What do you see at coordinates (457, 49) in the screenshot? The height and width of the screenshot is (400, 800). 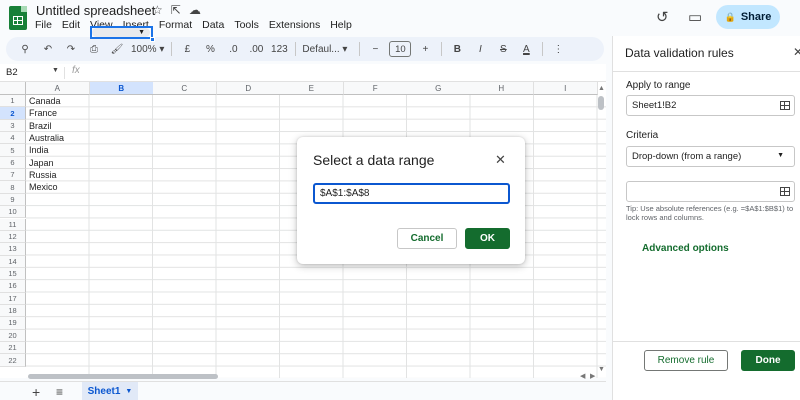 I see `bold-button: B` at bounding box center [457, 49].